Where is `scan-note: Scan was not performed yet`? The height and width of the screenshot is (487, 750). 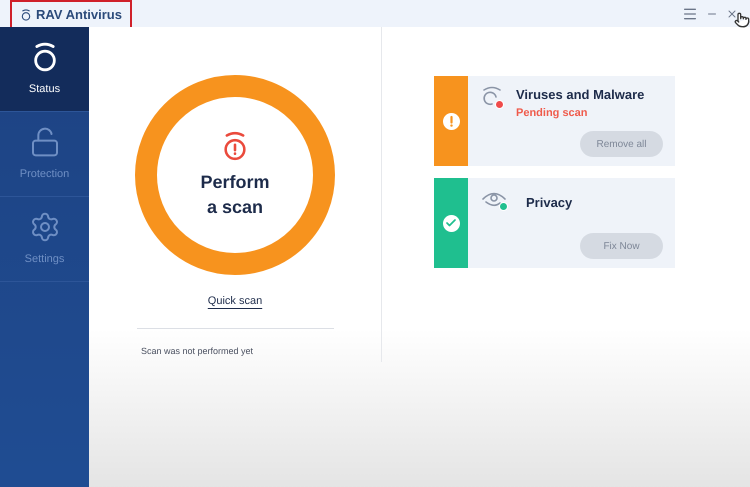 scan-note: Scan was not performed yet is located at coordinates (197, 351).